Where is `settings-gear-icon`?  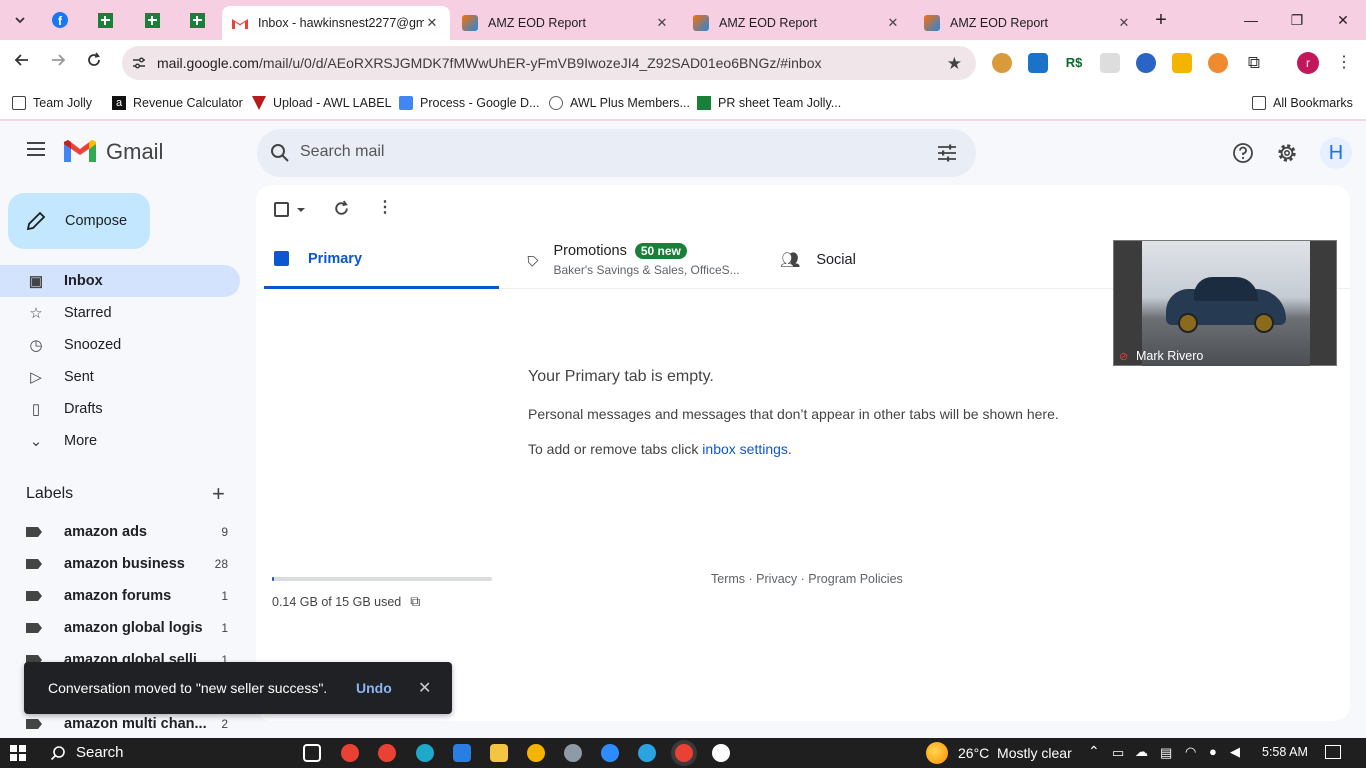 settings-gear-icon is located at coordinates (1287, 155).